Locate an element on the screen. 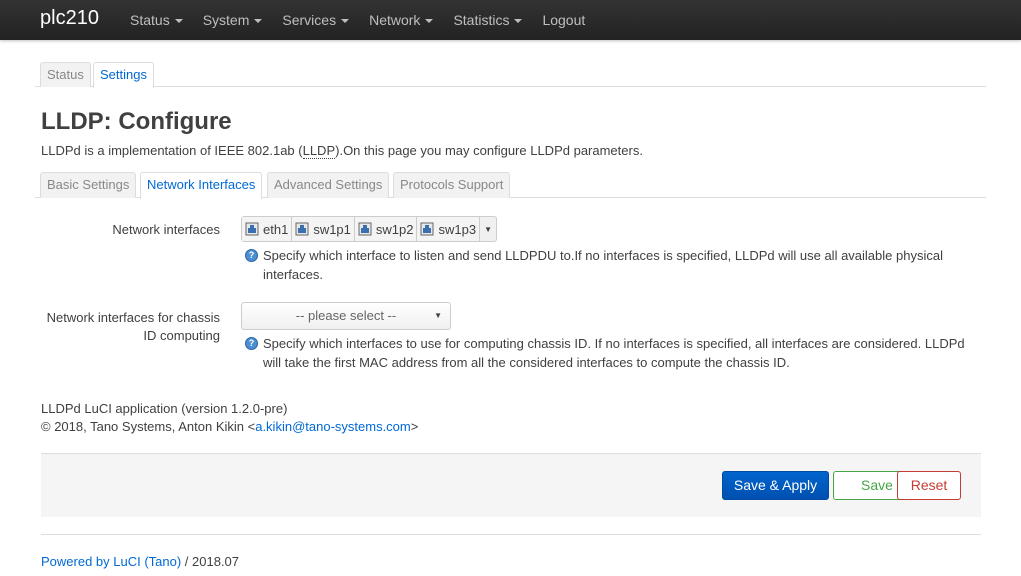 Image resolution: width=1021 pixels, height=576 pixels. menu-status-label: Status is located at coordinates (150, 20).